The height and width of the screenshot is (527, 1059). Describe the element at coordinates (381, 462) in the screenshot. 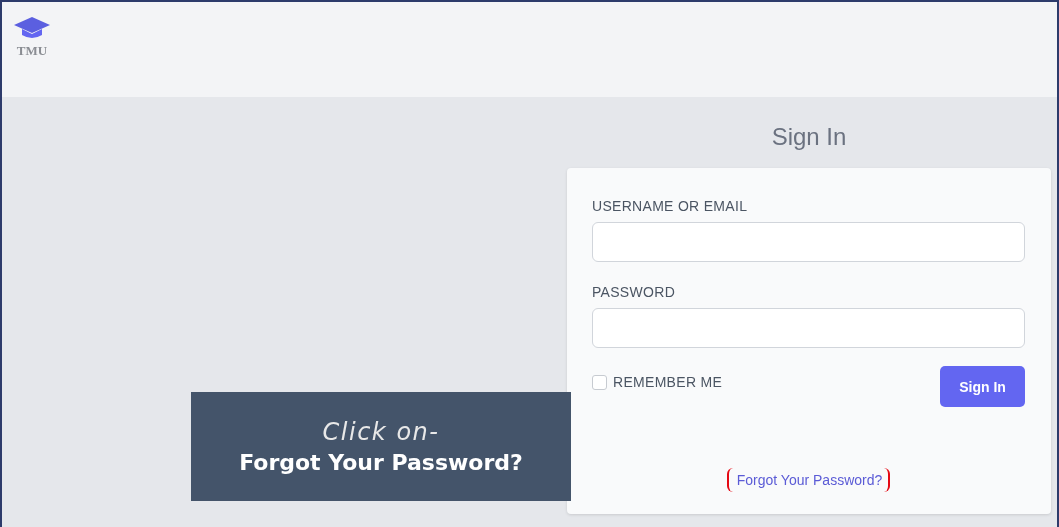

I see `callout-text: Forgot Your Password?` at that location.